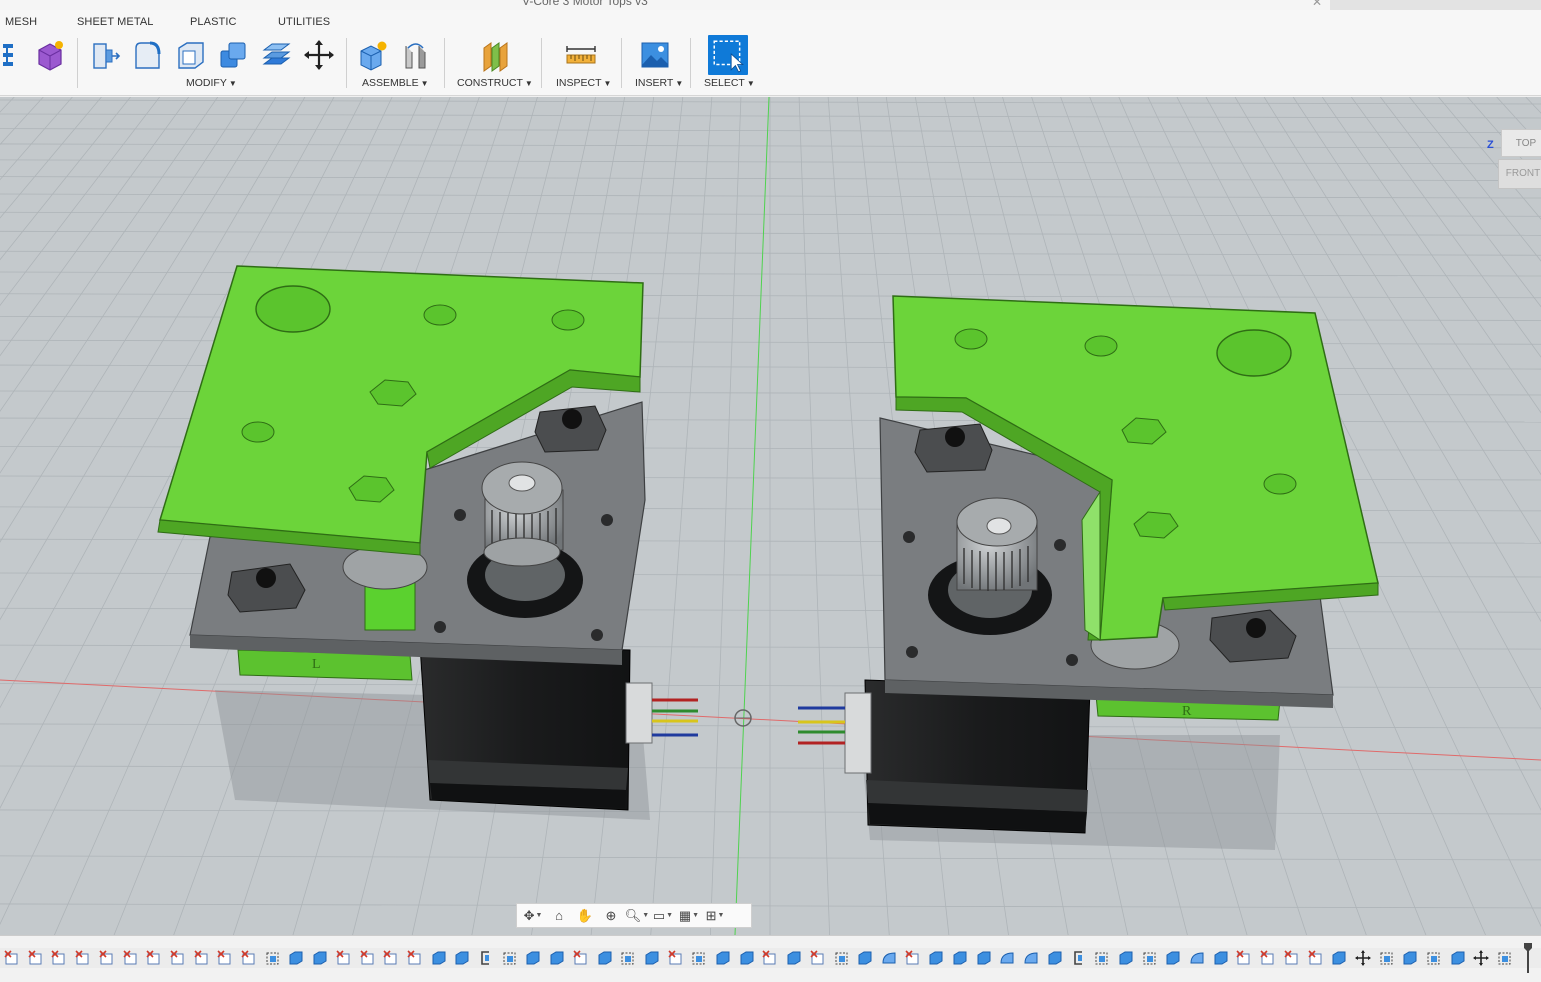  What do you see at coordinates (147, 55) in the screenshot?
I see `fillet-icon` at bounding box center [147, 55].